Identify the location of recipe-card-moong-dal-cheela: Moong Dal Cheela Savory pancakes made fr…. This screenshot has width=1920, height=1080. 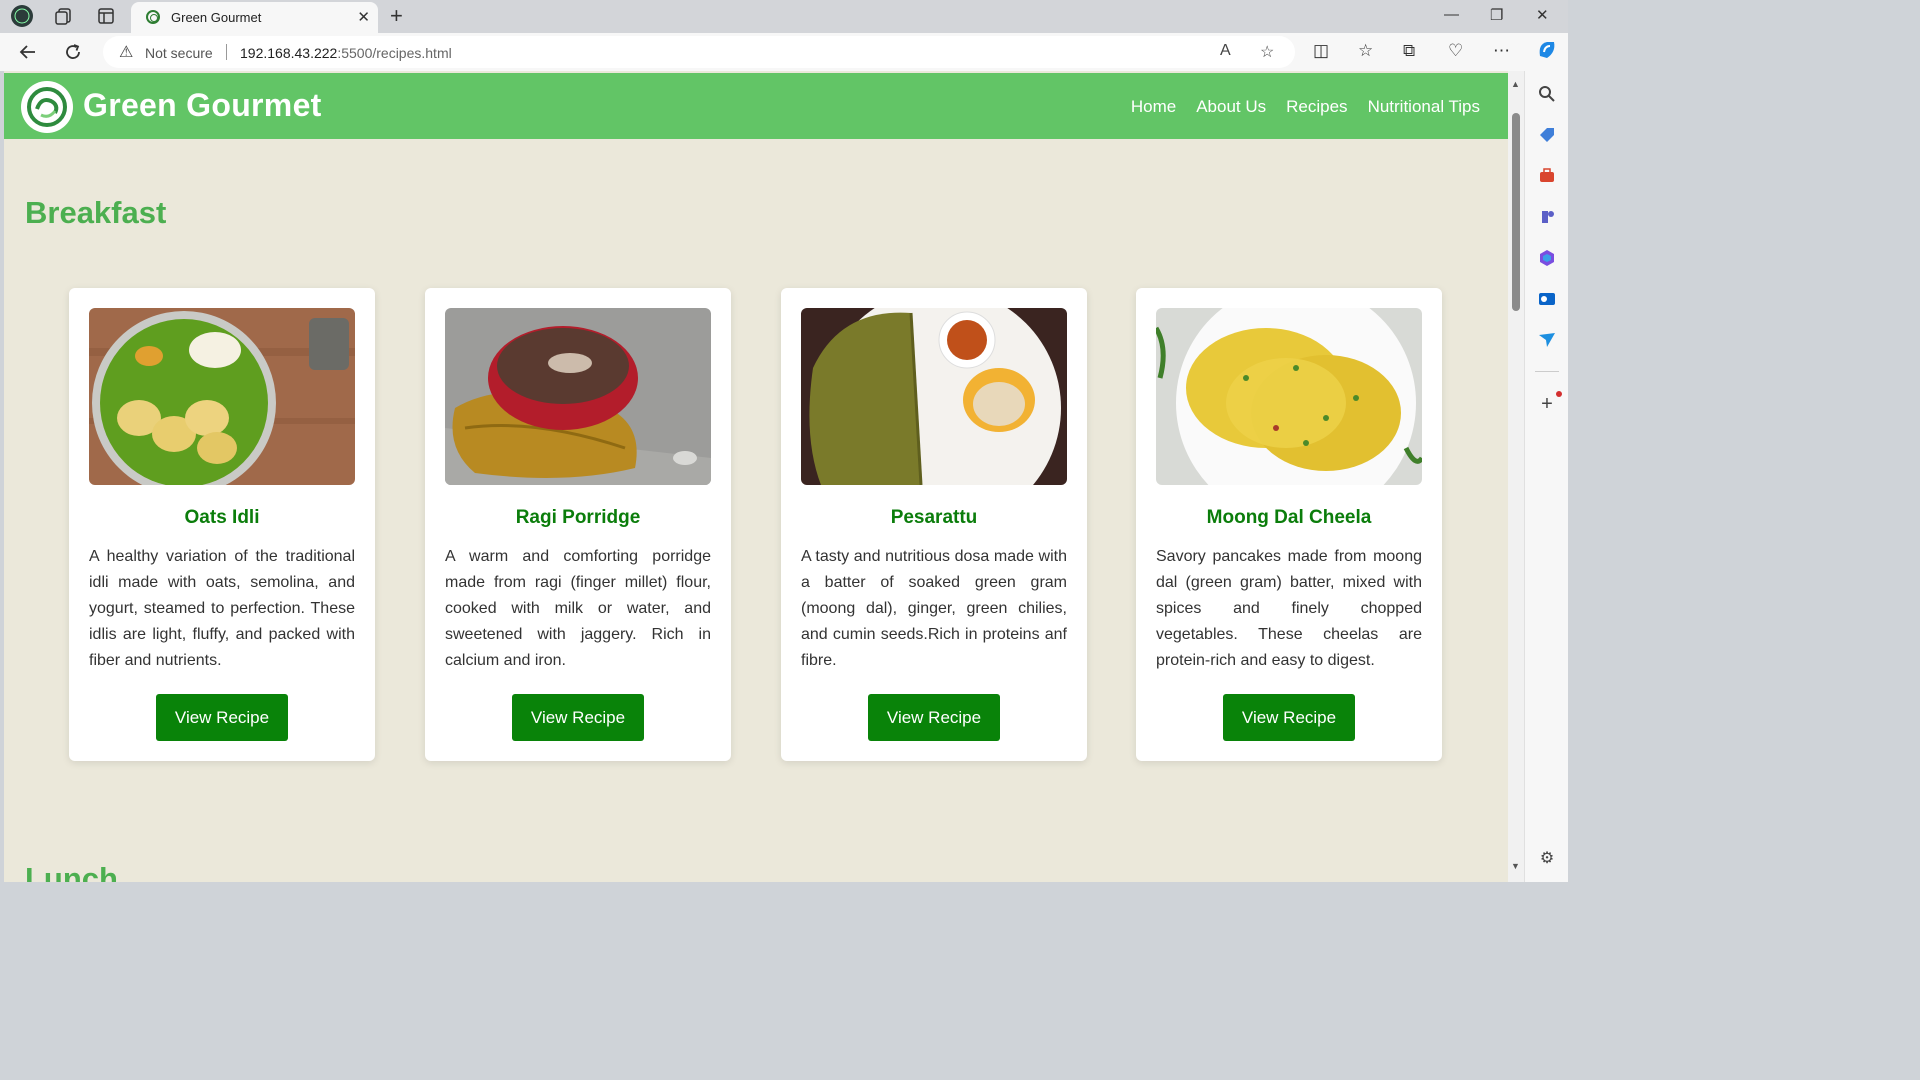
(1289, 524).